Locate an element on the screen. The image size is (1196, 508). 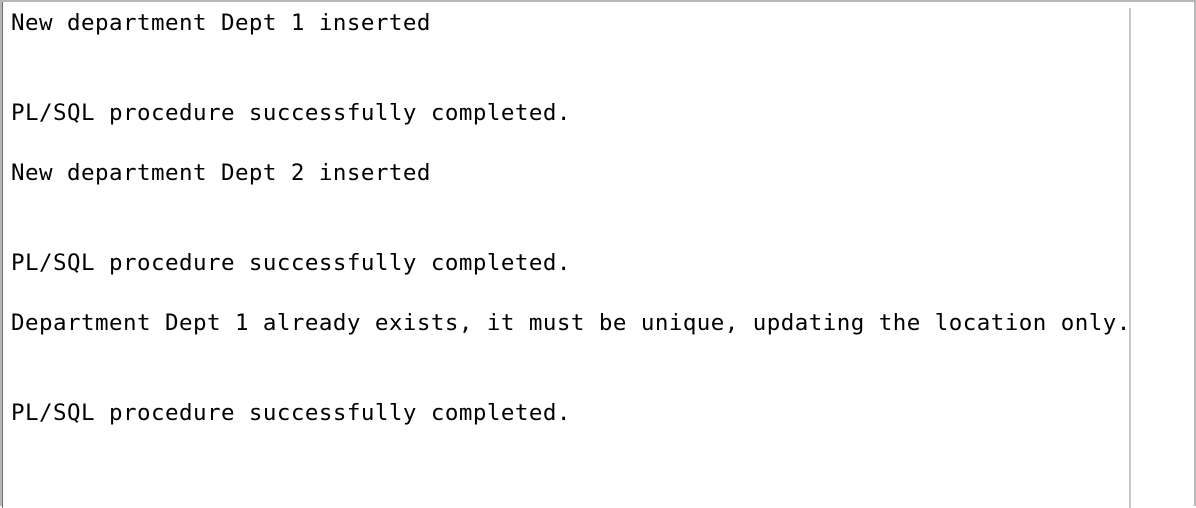
output-line: New department Dept 1 inserted is located at coordinates (221, 23).